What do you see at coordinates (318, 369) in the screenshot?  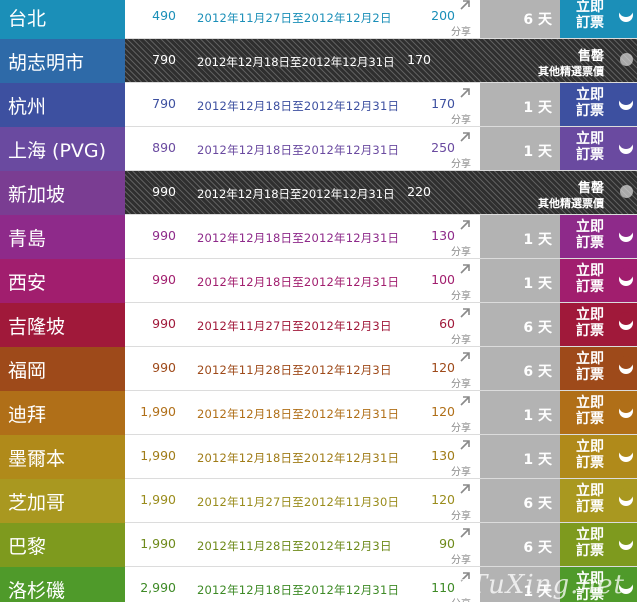 I see `fare-row: 福岡 990 2012年11月28日至2012年12月3日 120 分享 6 天立即 訂票` at bounding box center [318, 369].